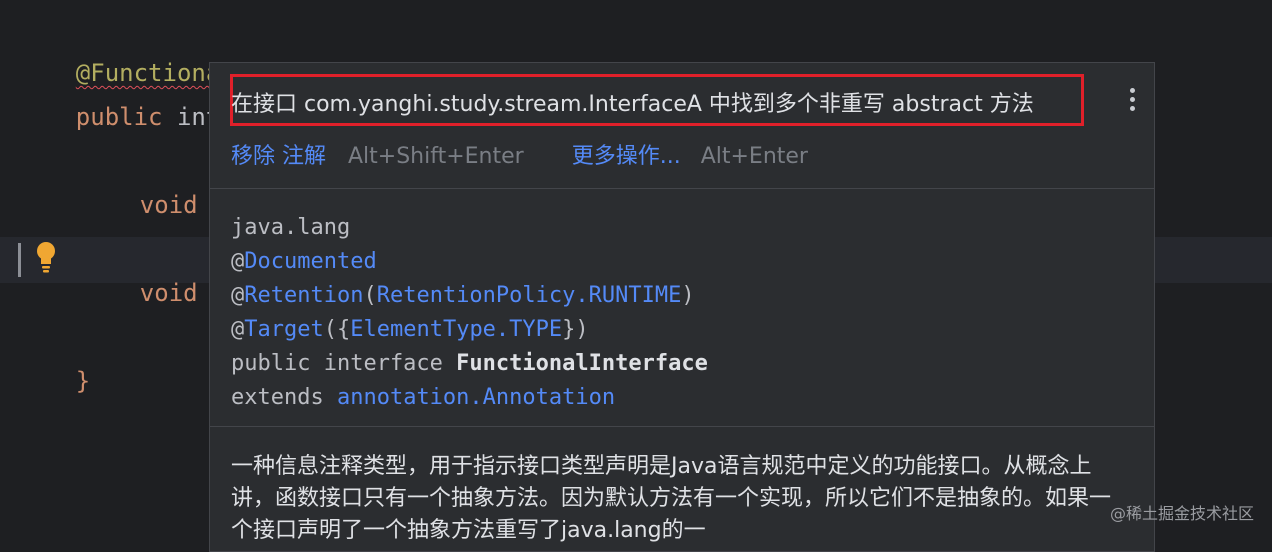 The width and height of the screenshot is (1272, 552). Describe the element at coordinates (54, 381) in the screenshot. I see `code-line-closing-brace: }` at that location.